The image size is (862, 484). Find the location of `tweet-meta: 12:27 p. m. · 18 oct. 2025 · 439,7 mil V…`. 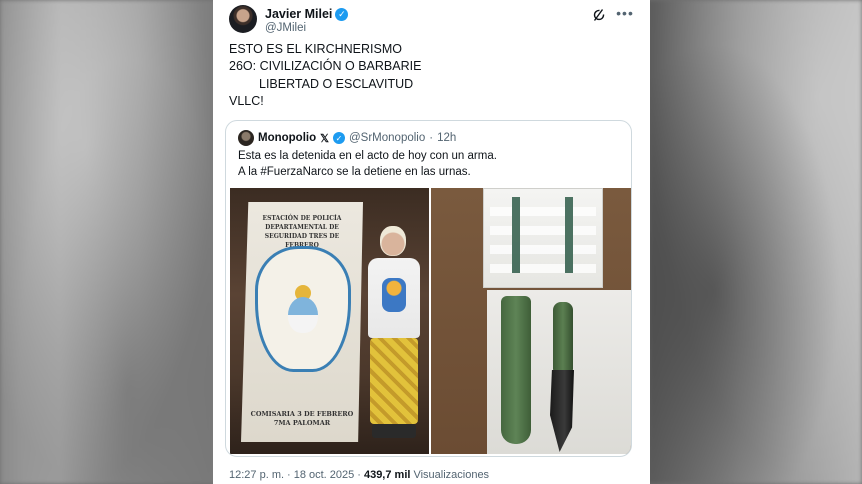

tweet-meta: 12:27 p. m. · 18 oct. 2025 · 439,7 mil V… is located at coordinates (359, 475).